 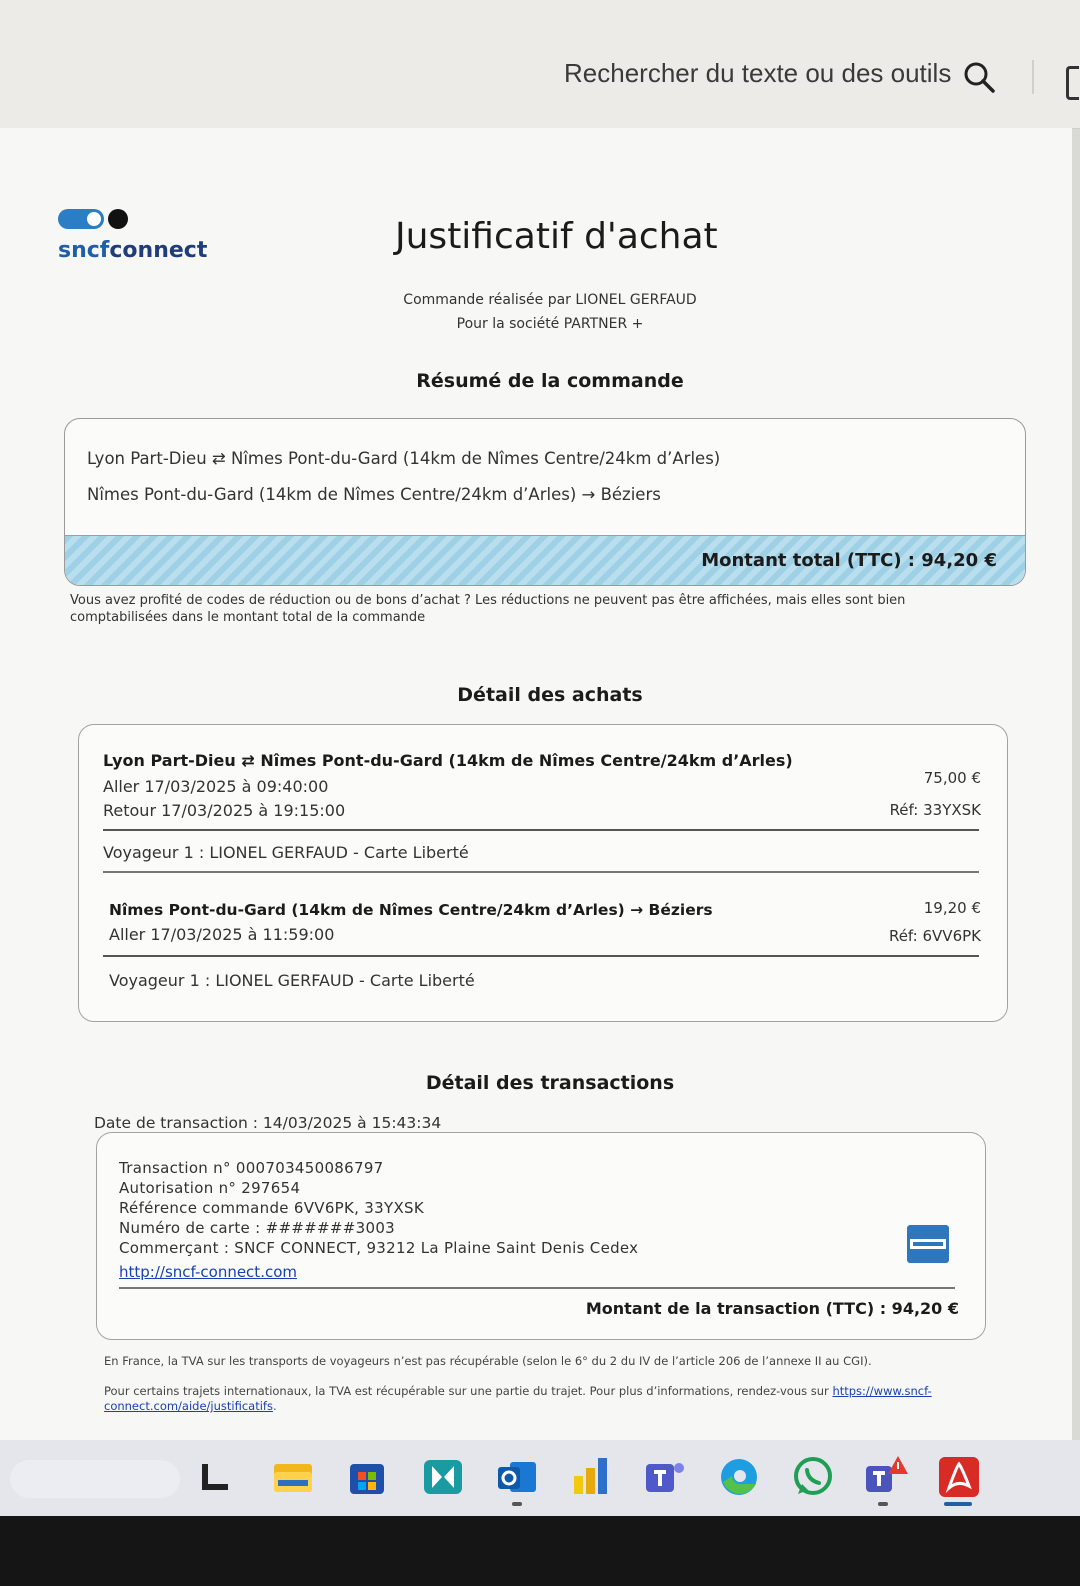 I want to click on purchases-title: Détail des achats, so click(x=550, y=695).